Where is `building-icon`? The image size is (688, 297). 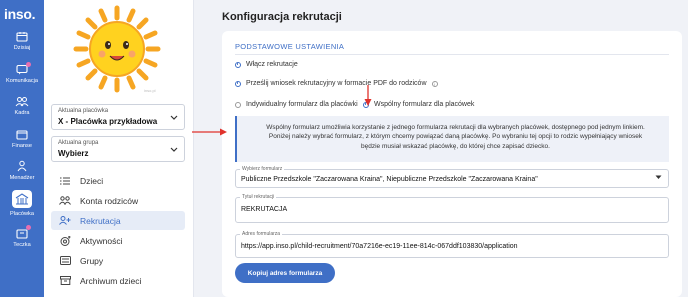 building-icon is located at coordinates (22, 199).